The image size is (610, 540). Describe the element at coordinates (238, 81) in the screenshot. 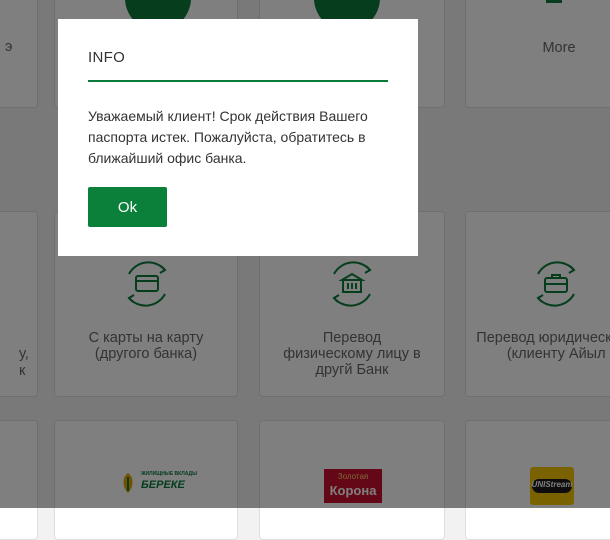

I see `dialog-divider` at that location.